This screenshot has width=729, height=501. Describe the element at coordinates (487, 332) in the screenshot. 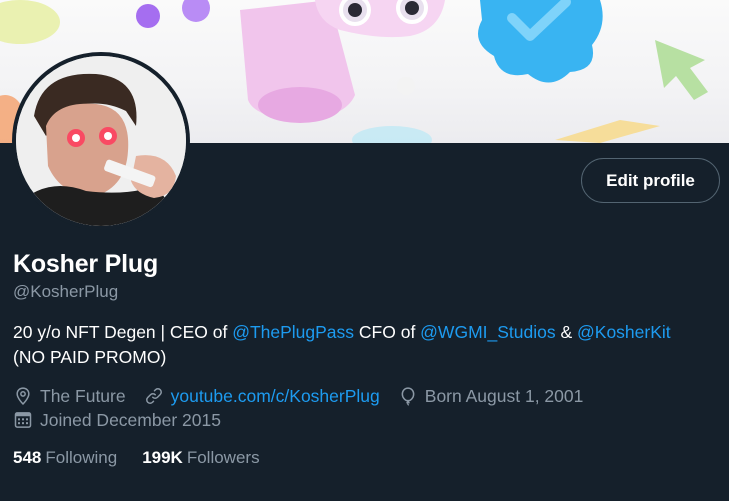

I see `bio-mention-wgmi-studios: @WGMI_Studios` at that location.